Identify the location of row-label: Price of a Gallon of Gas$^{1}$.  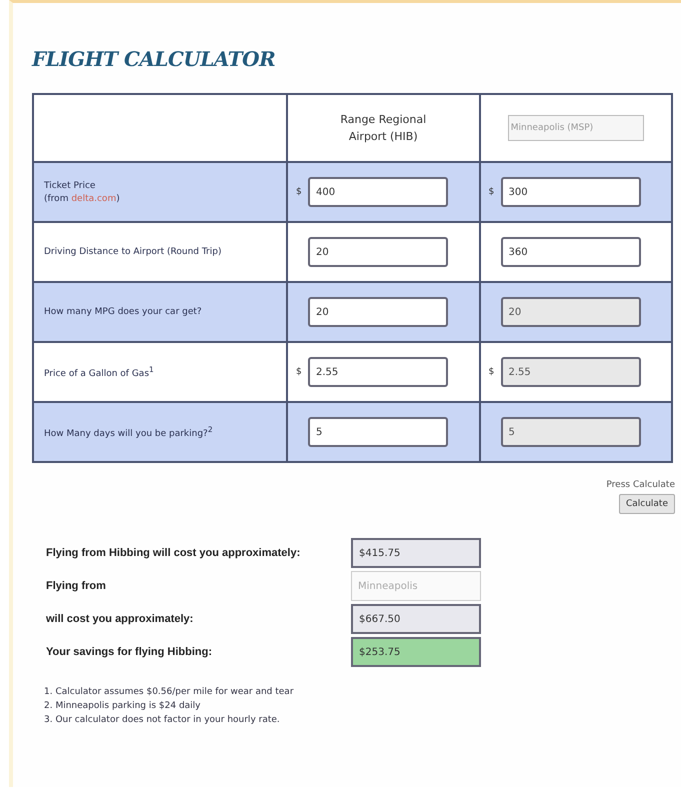
(99, 372).